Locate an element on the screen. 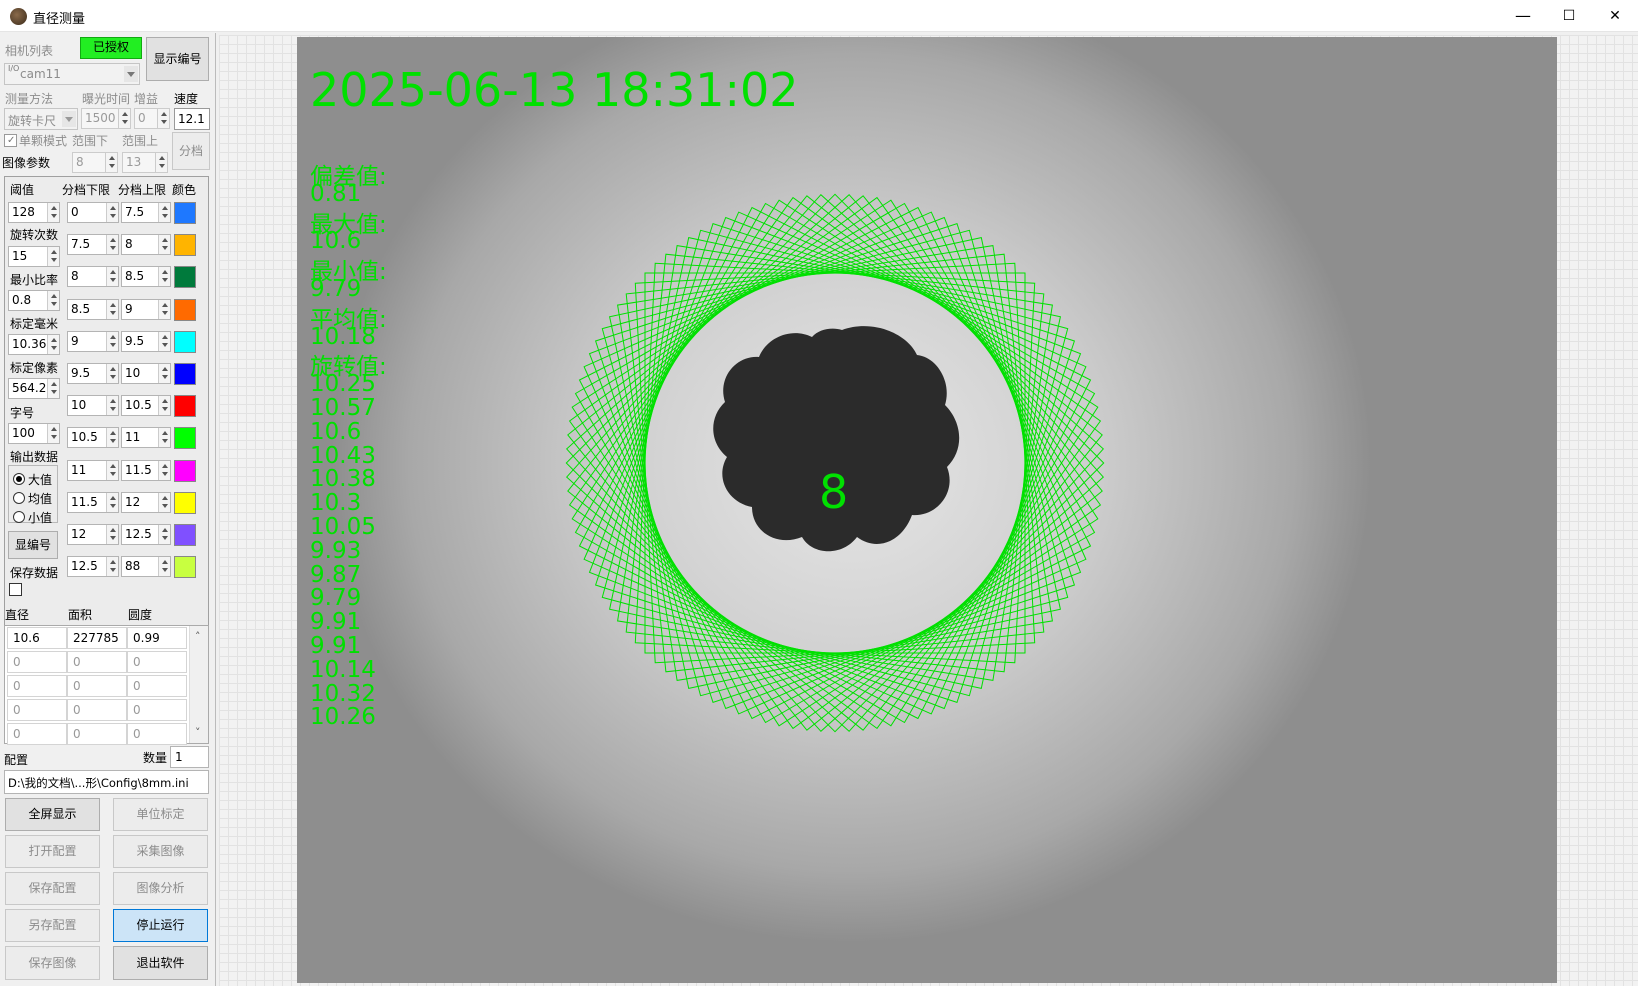 The height and width of the screenshot is (986, 1638). grade-low-stepper: 10.5 is located at coordinates (93, 437).